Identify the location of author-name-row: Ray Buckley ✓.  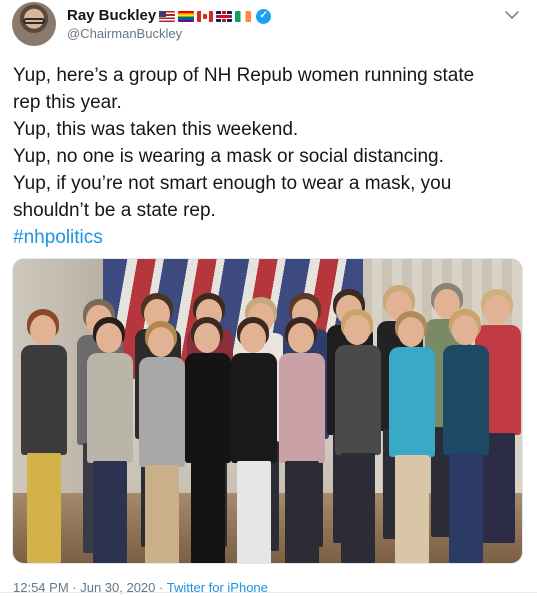
(169, 16).